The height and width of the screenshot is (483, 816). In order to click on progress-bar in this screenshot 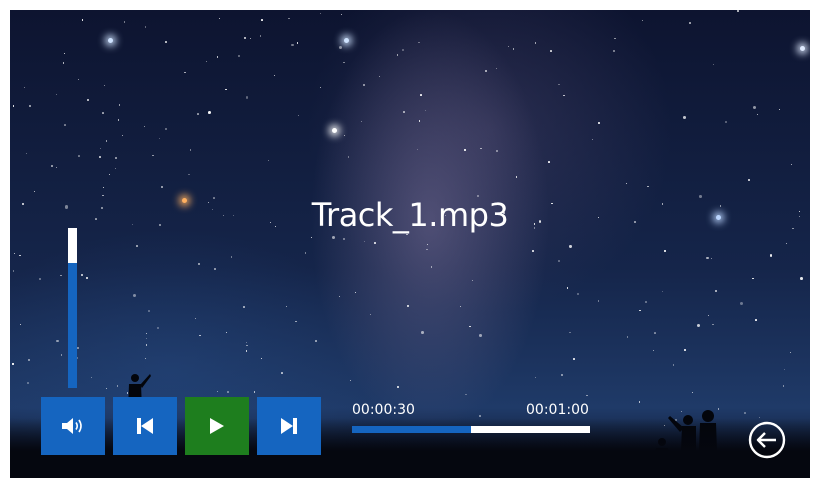, I will do `click(471, 429)`.